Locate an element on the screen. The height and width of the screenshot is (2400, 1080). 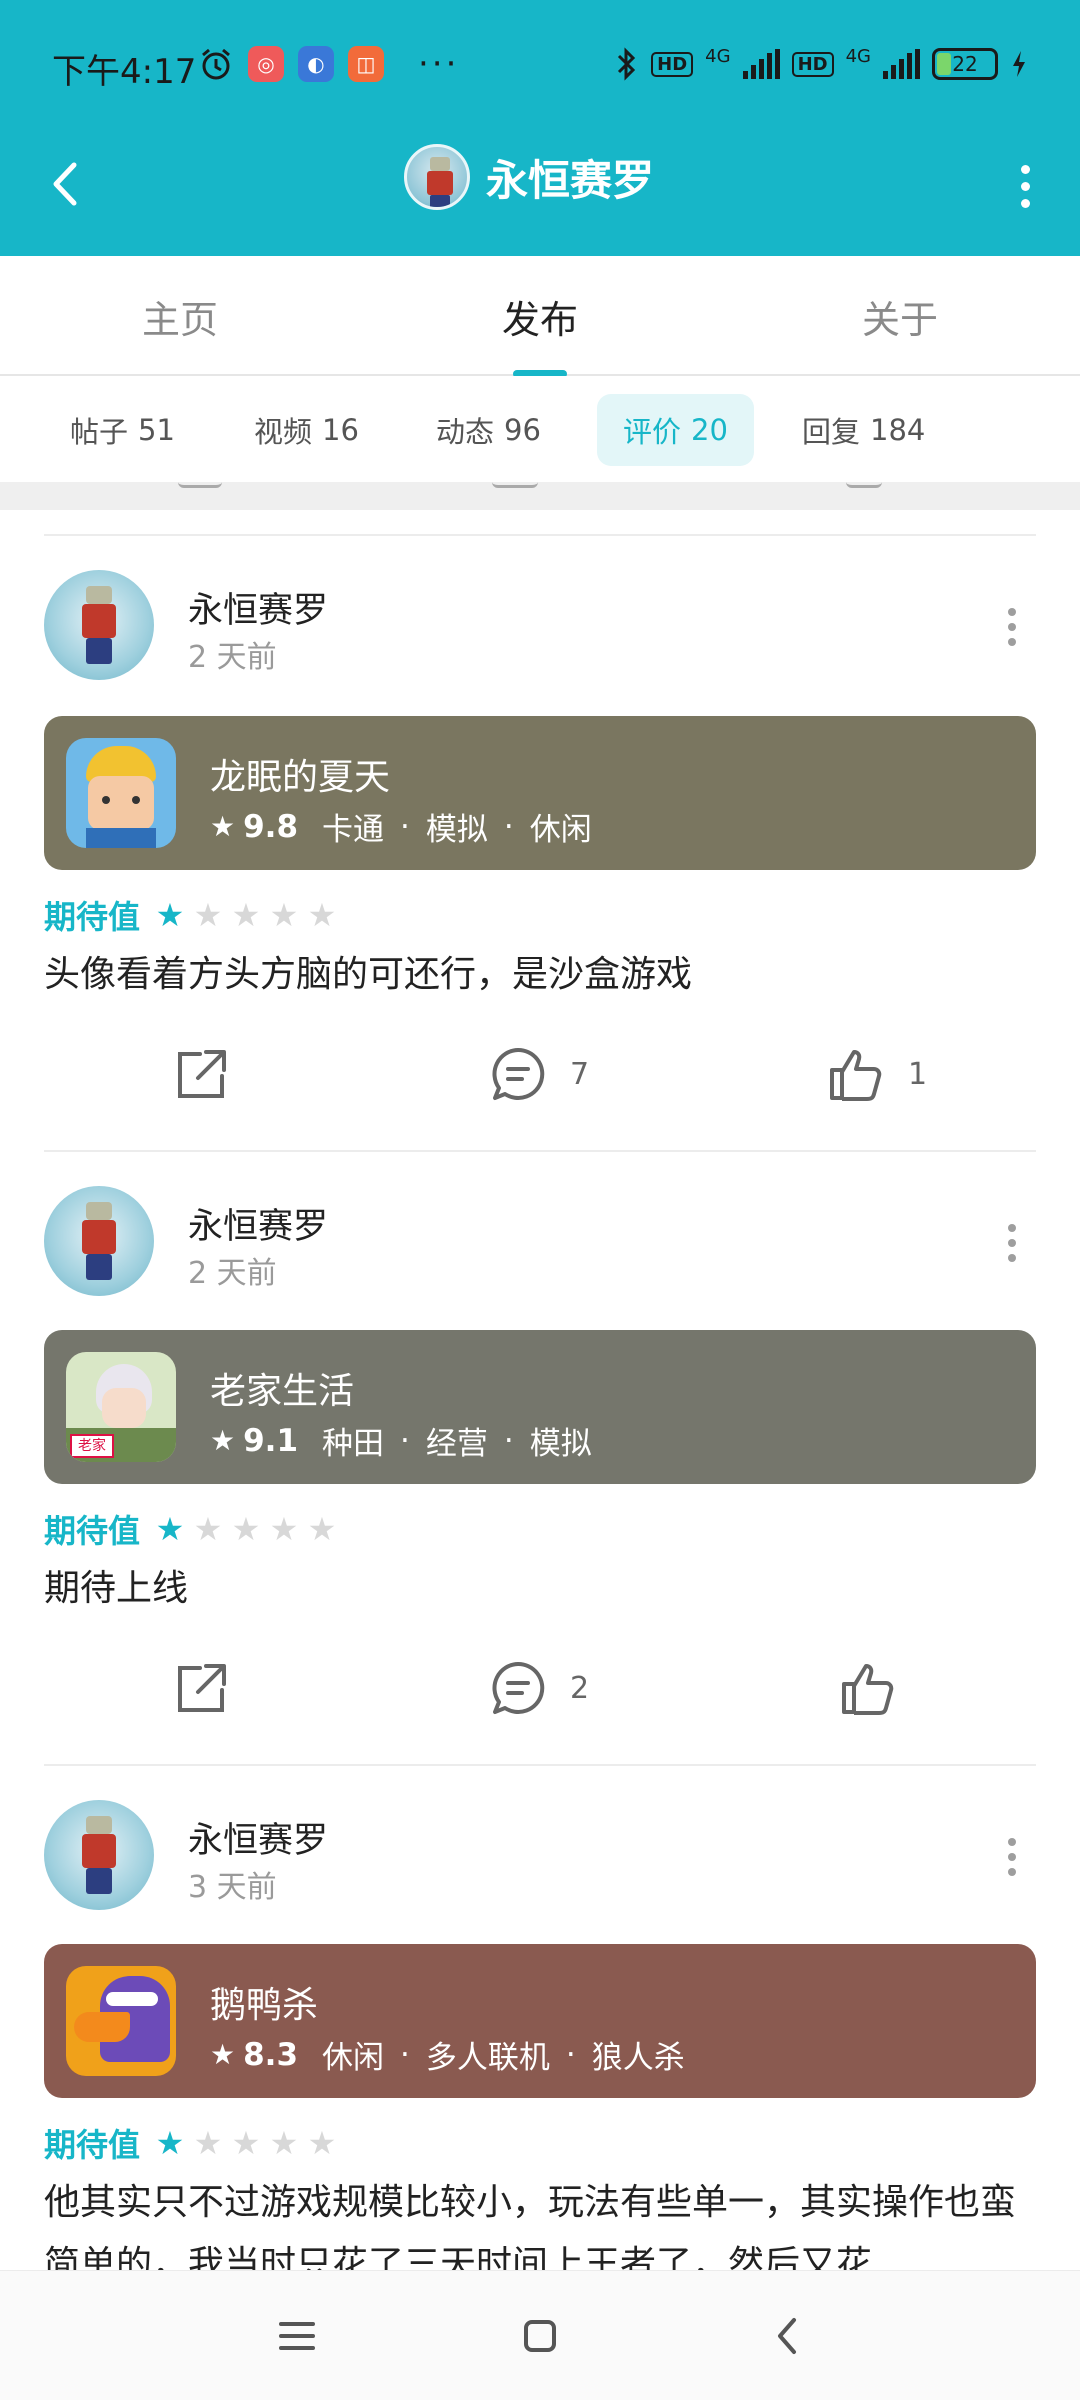
status-system-icons: HD 4G HD 4G 22 is located at coordinates (821, 64).